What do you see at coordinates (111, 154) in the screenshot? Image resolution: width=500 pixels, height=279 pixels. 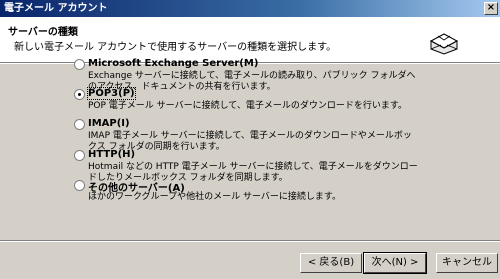 I see `option-label: HTTP(H)` at bounding box center [111, 154].